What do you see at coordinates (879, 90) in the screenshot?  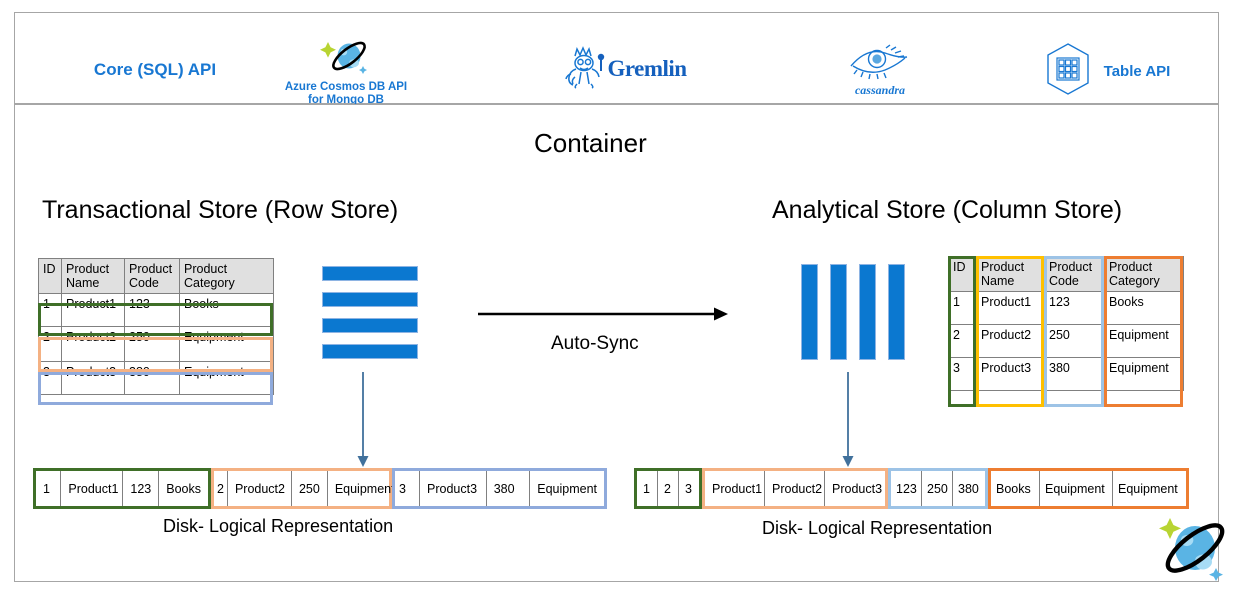 I see `api-label-cassandra: cassandra` at bounding box center [879, 90].